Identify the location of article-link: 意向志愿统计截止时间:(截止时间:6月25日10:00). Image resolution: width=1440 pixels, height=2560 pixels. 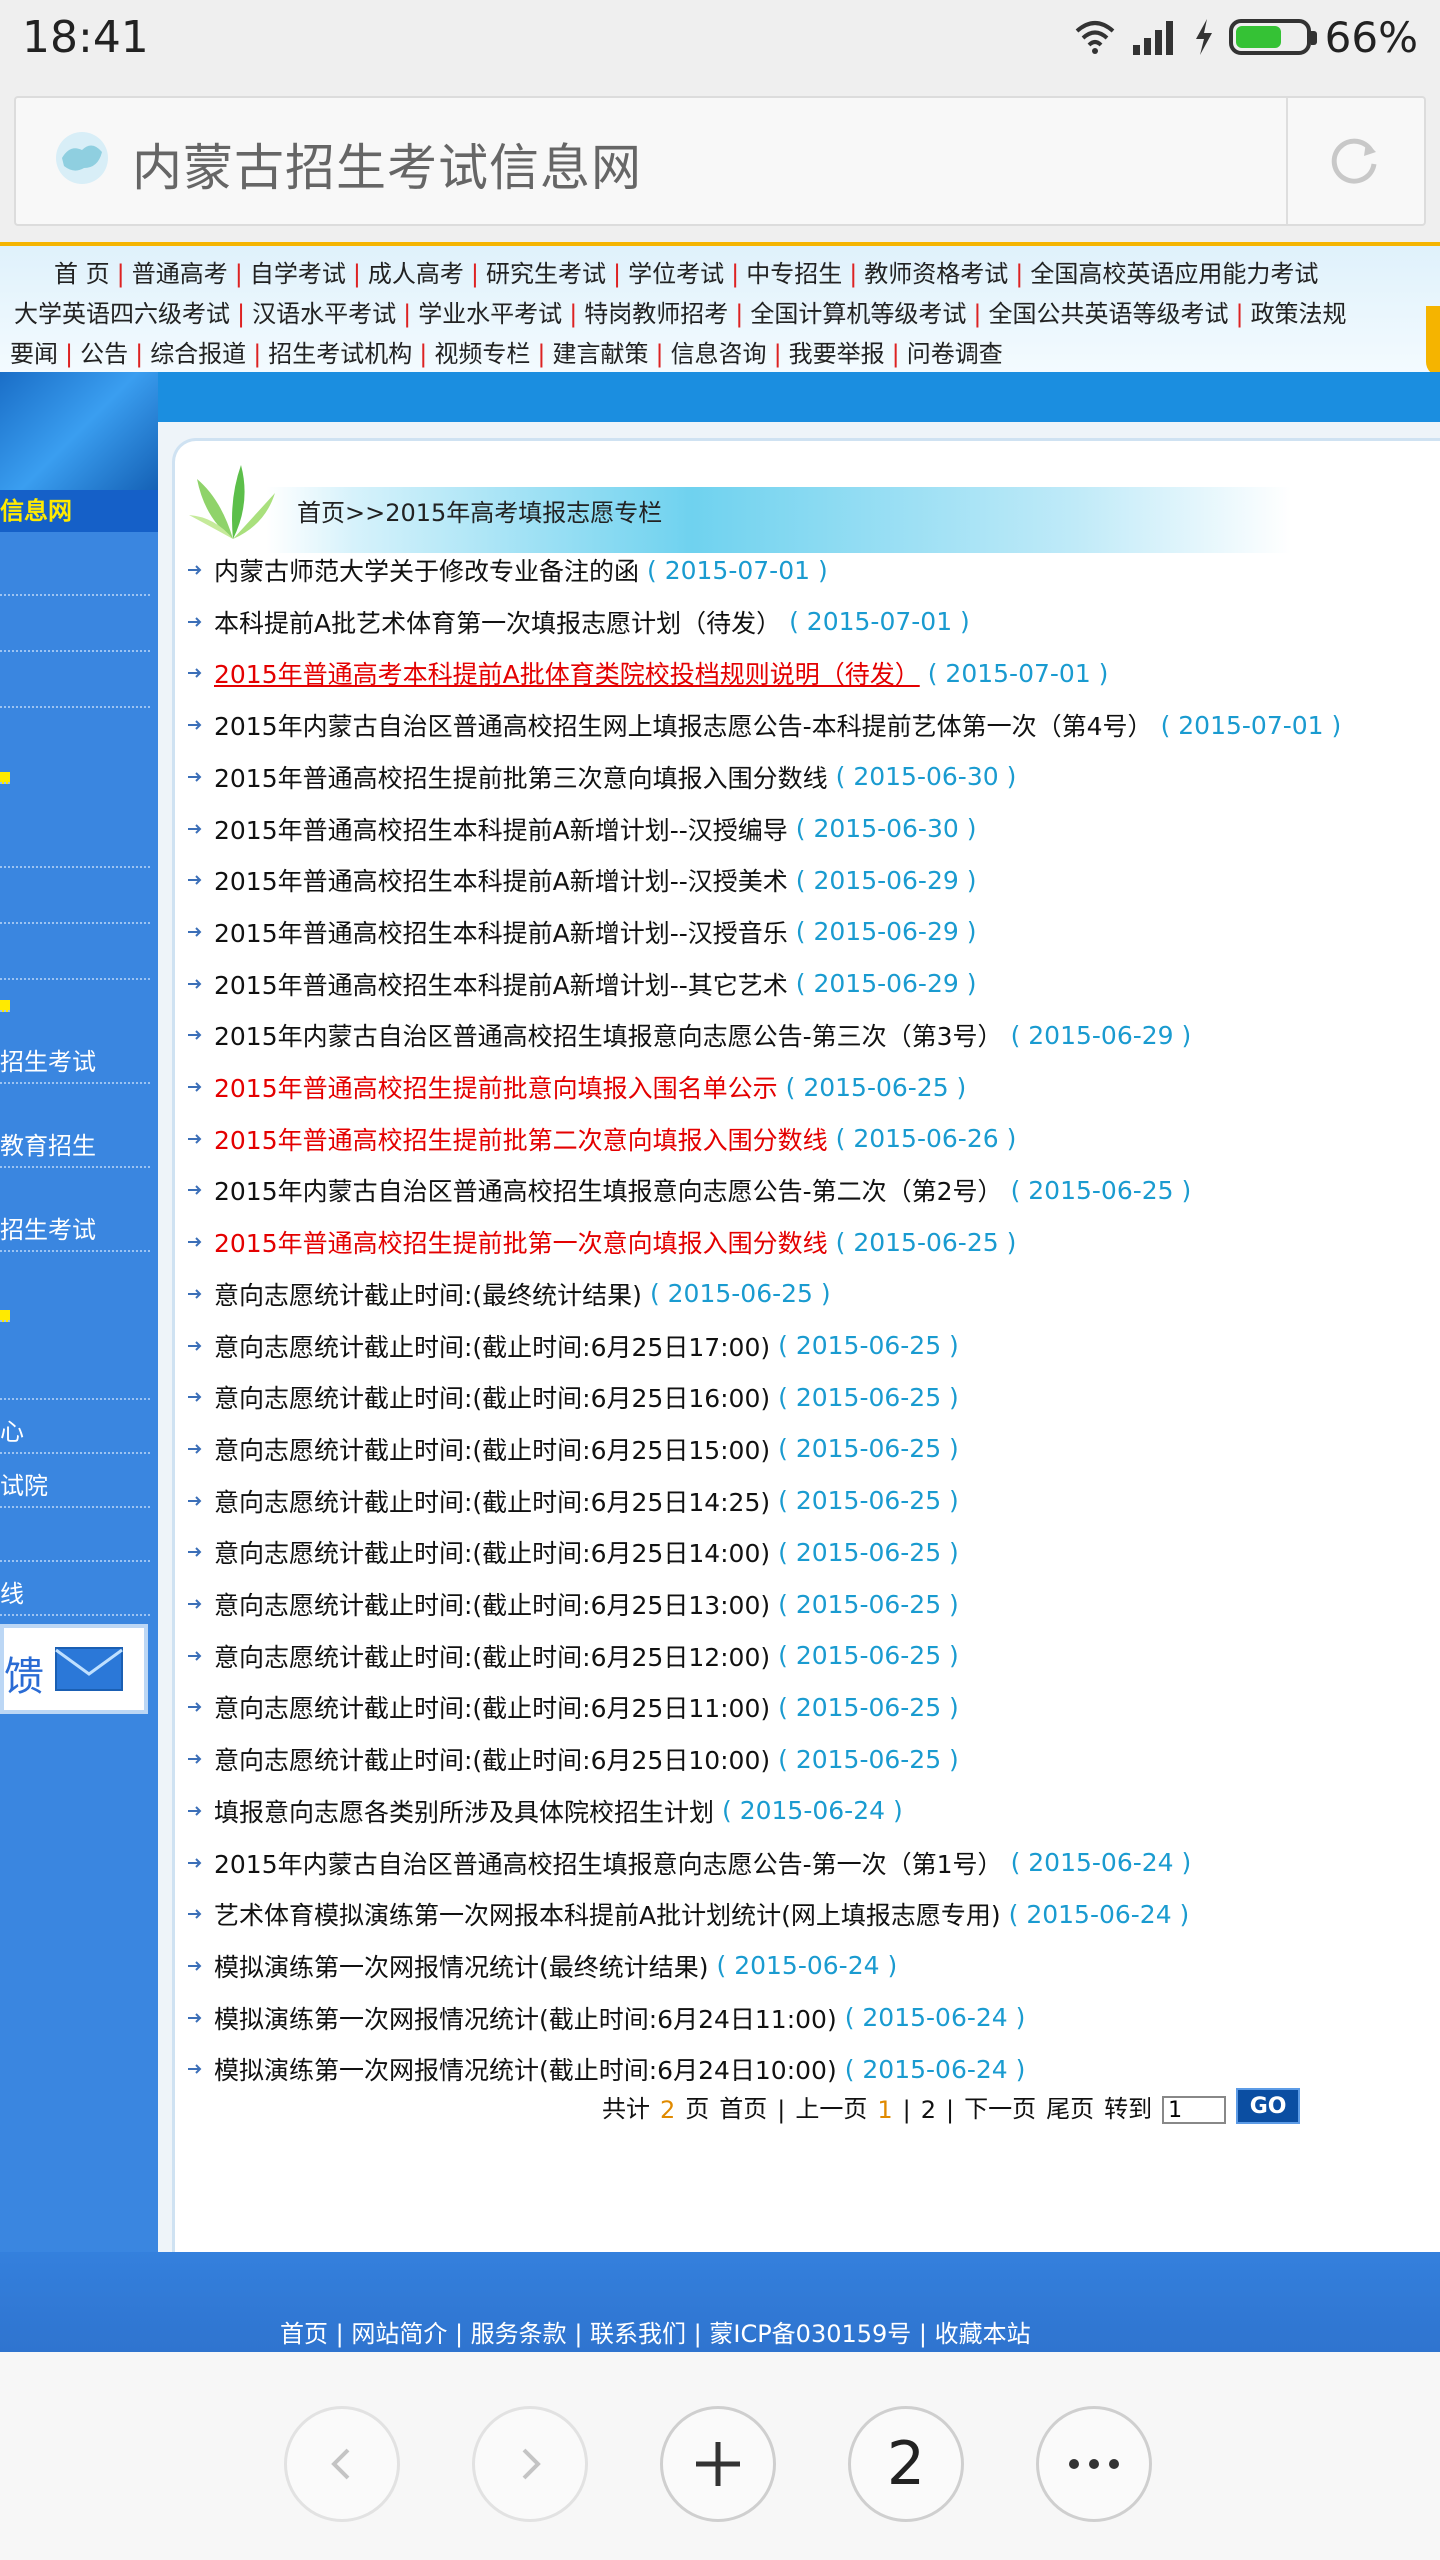
(492, 1759).